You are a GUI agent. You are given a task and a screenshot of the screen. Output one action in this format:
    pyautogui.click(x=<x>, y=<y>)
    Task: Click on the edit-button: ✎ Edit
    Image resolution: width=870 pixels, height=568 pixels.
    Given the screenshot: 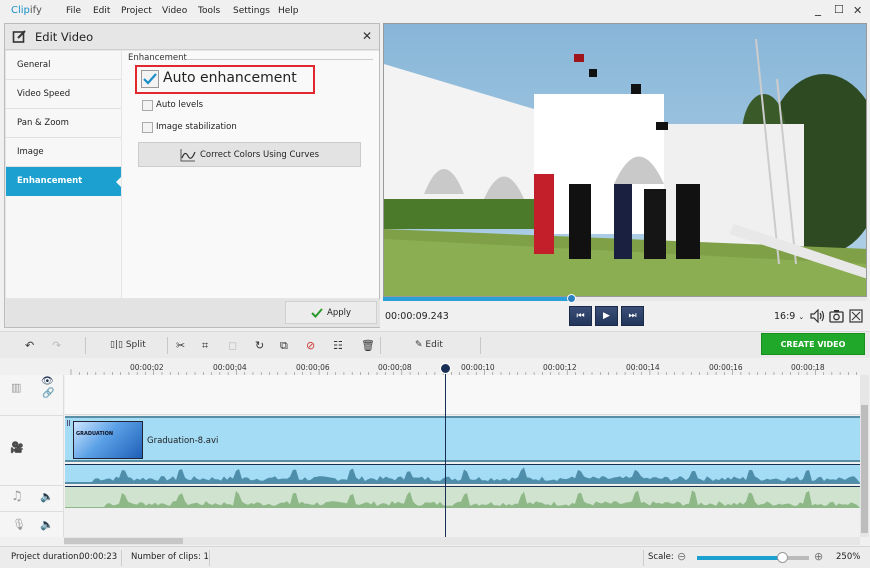 What is the action you would take?
    pyautogui.click(x=429, y=345)
    